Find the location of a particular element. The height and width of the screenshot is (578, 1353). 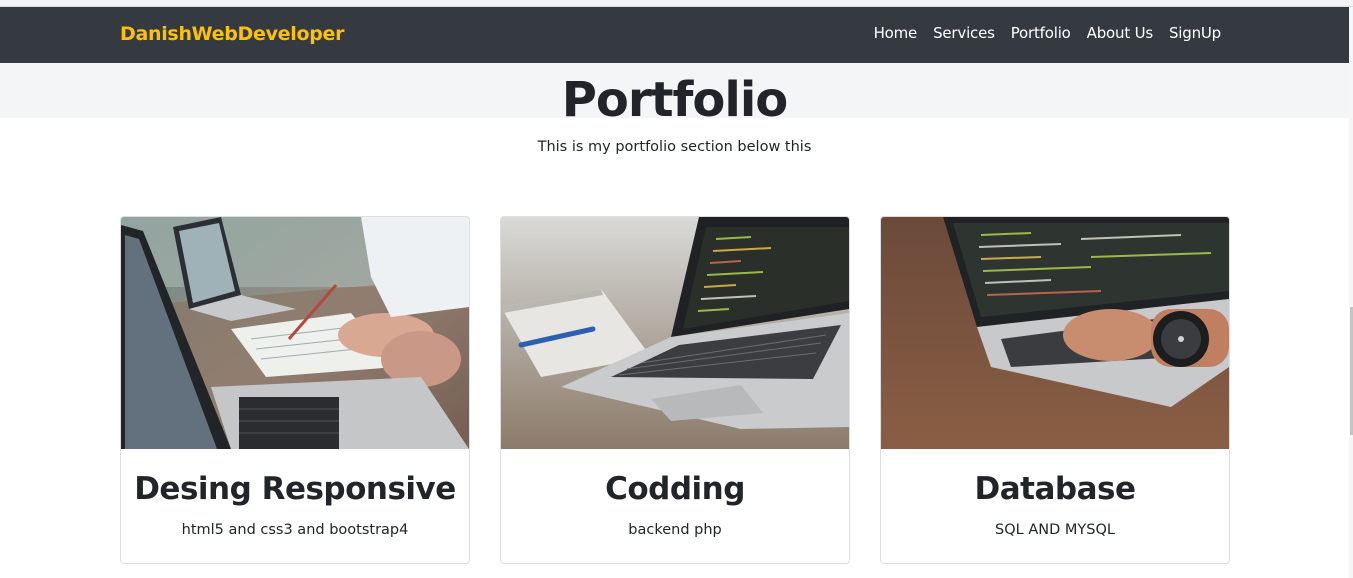

nav-links: Home Services Portfolio About Us SignUp is located at coordinates (1040, 33).